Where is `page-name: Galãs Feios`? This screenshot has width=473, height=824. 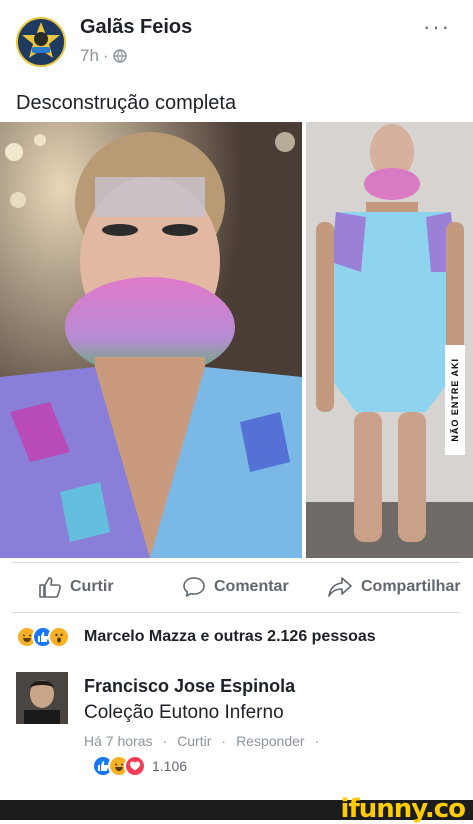 page-name: Galãs Feios is located at coordinates (136, 27).